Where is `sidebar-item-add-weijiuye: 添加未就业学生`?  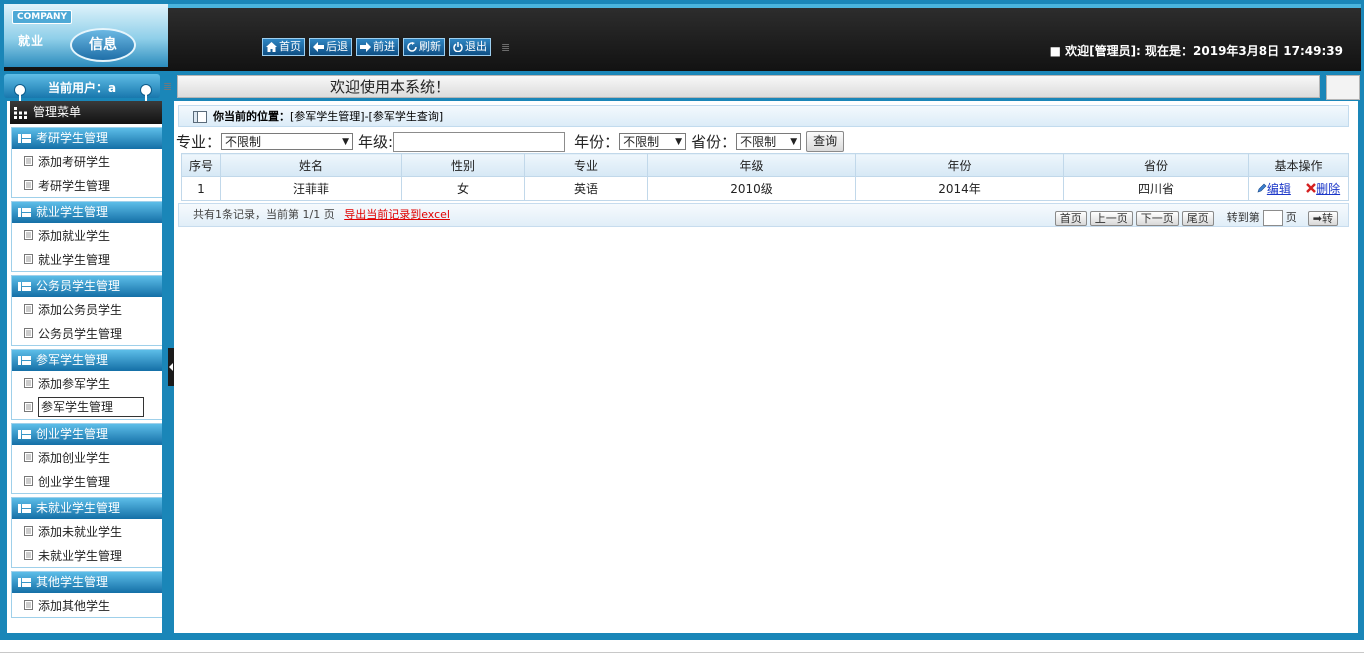 sidebar-item-add-weijiuye: 添加未就业学生 is located at coordinates (87, 531).